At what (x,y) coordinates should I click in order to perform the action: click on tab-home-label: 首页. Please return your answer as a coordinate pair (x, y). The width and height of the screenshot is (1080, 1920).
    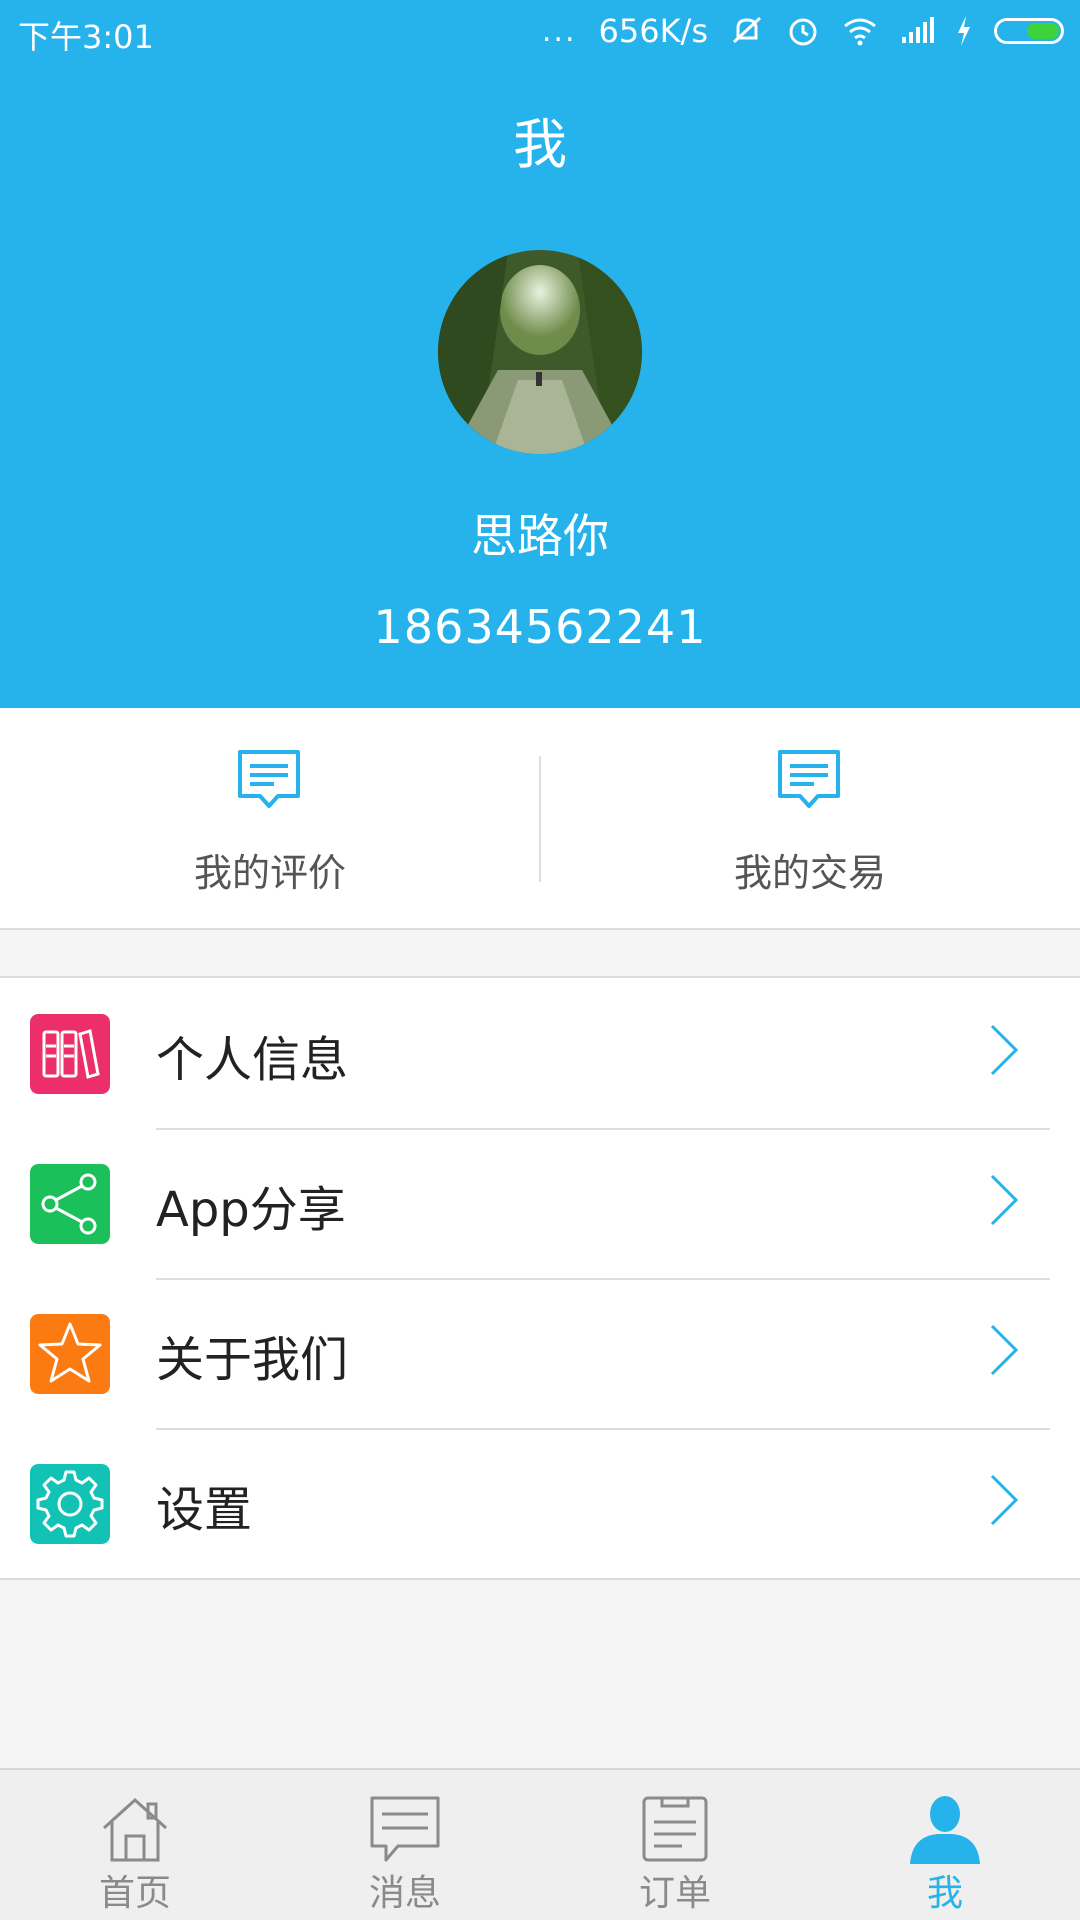
    Looking at the image, I should click on (134, 1893).